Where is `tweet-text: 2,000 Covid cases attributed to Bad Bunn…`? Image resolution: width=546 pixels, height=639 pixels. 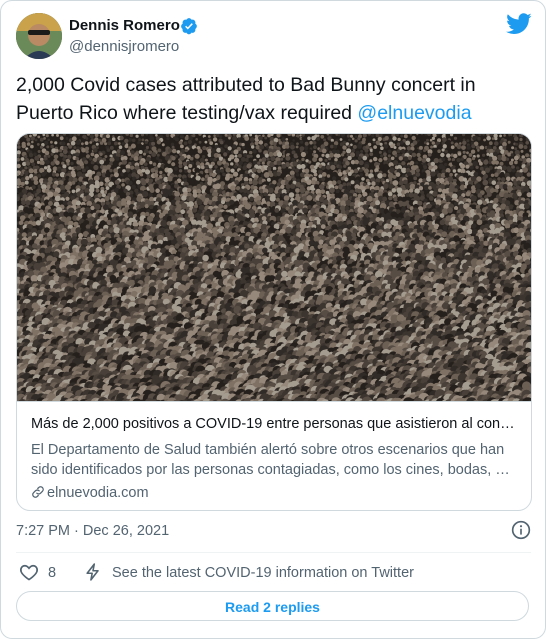
tweet-text: 2,000 Covid cases attributed to Bad Bunn… is located at coordinates (273, 99).